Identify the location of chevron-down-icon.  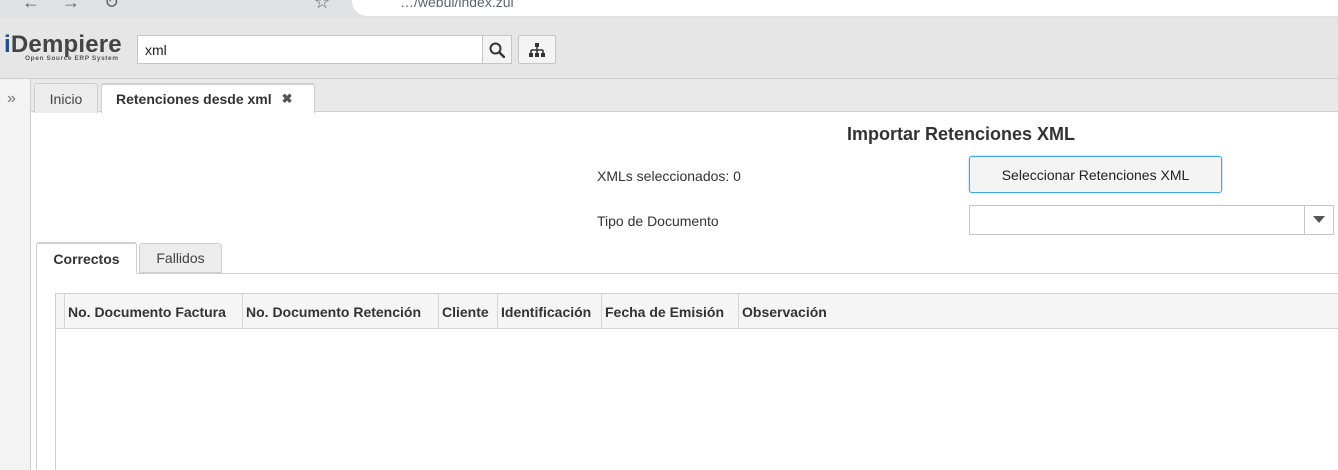
(1319, 219).